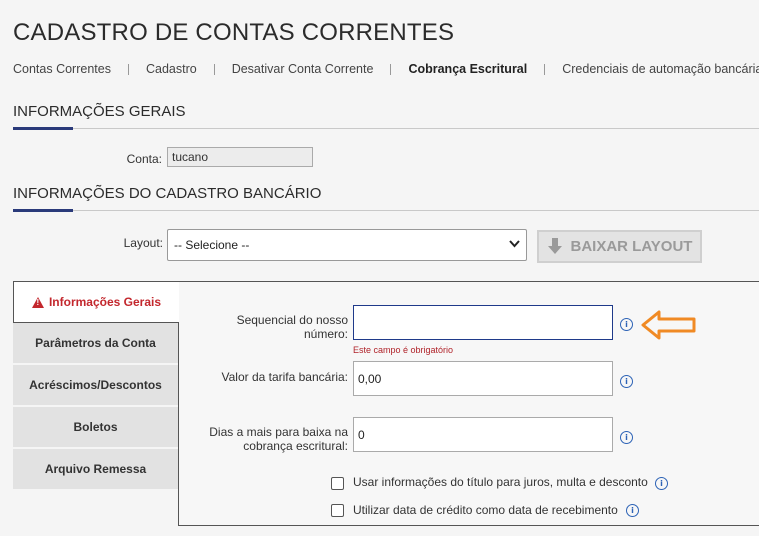 The width and height of the screenshot is (759, 536). I want to click on dias-baixa-label-line2: cobrança escritural:, so click(295, 446).